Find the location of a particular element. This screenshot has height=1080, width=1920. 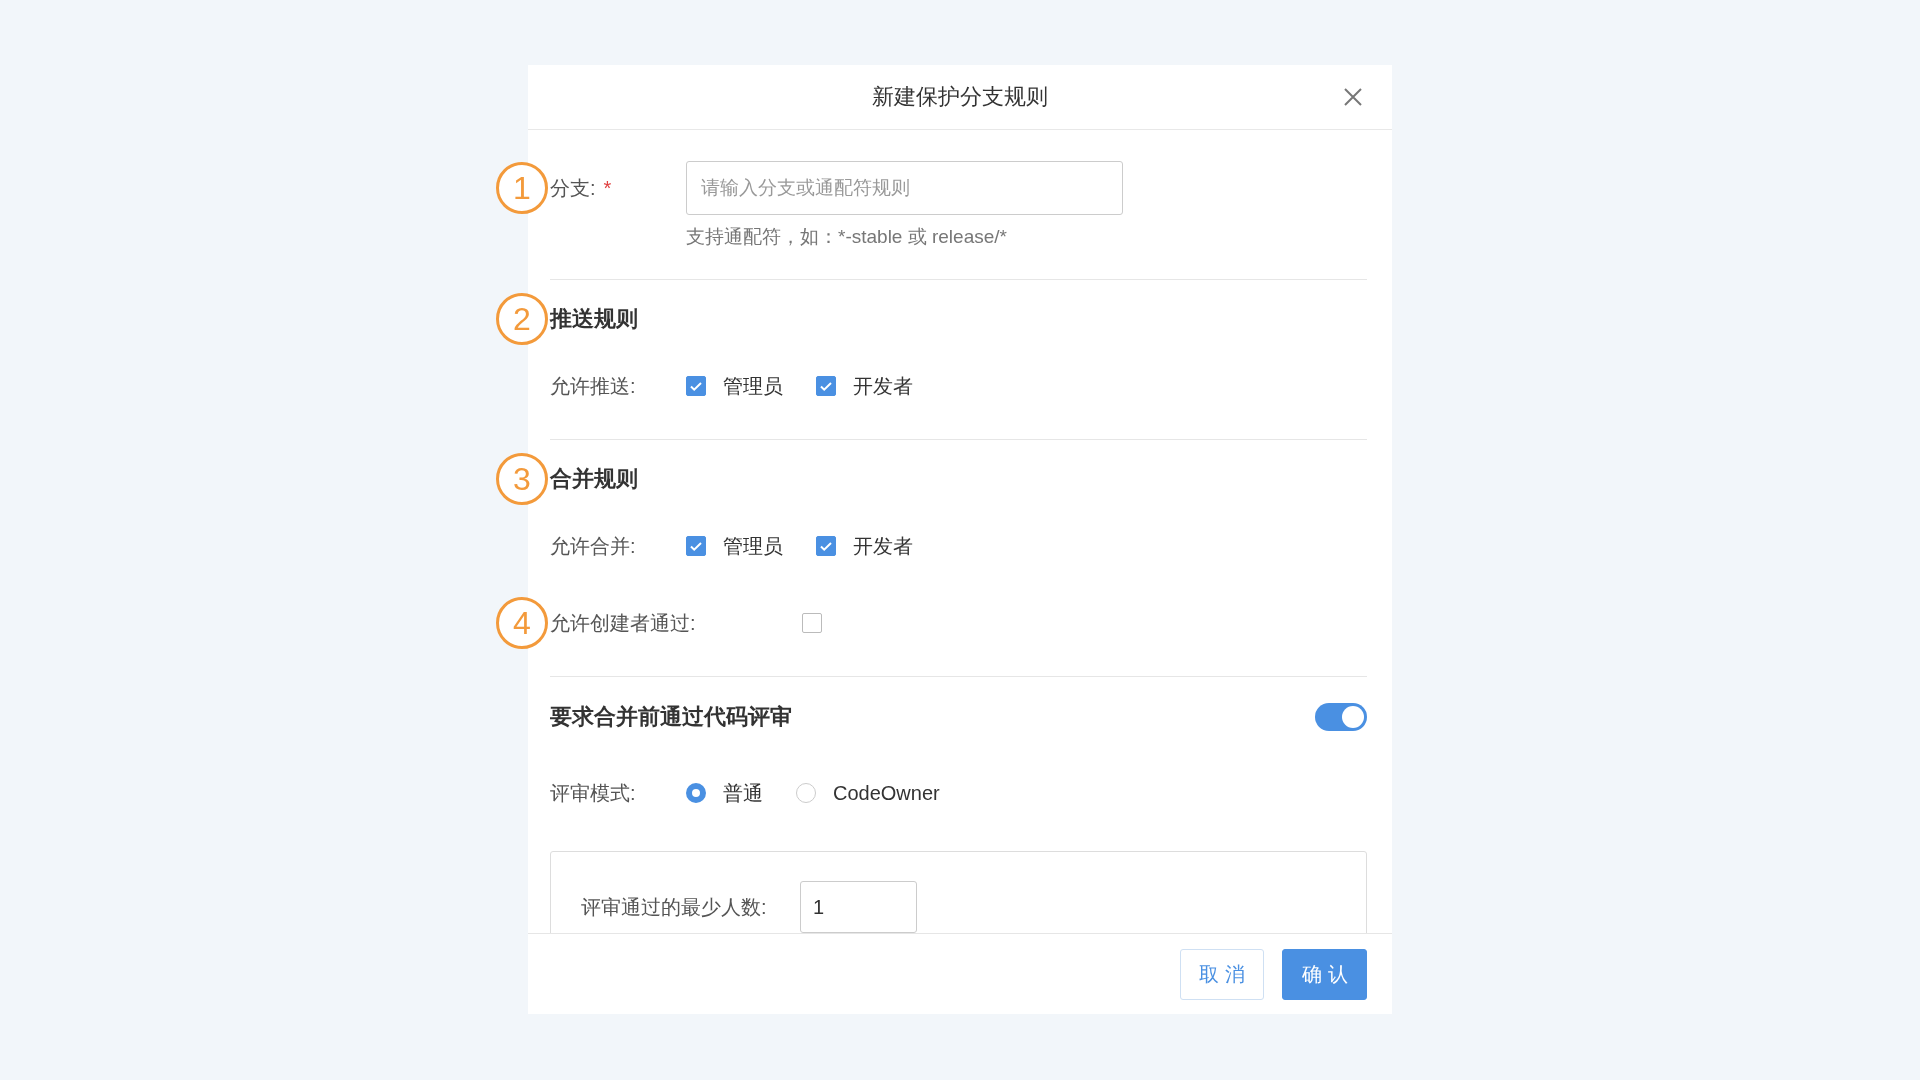

radio-label: 普通 is located at coordinates (743, 793).